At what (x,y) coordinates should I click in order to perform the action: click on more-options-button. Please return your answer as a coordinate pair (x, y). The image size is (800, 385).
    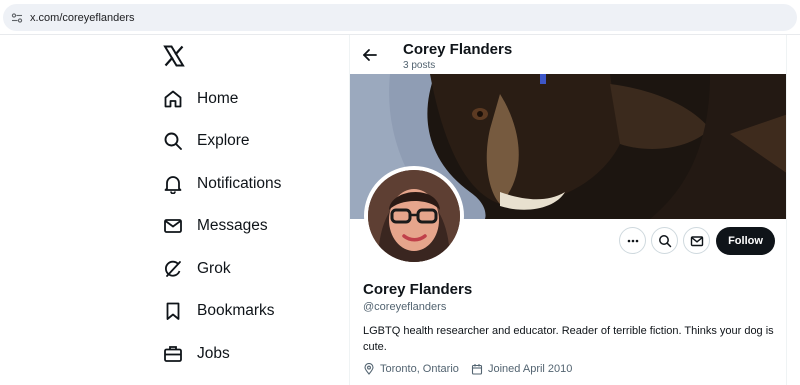
    Looking at the image, I should click on (632, 240).